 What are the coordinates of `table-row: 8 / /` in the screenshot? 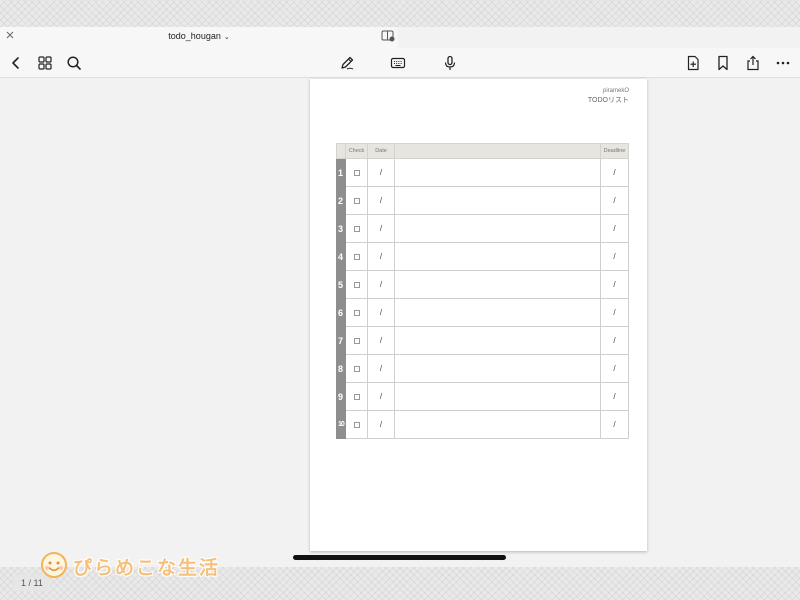 It's located at (482, 368).